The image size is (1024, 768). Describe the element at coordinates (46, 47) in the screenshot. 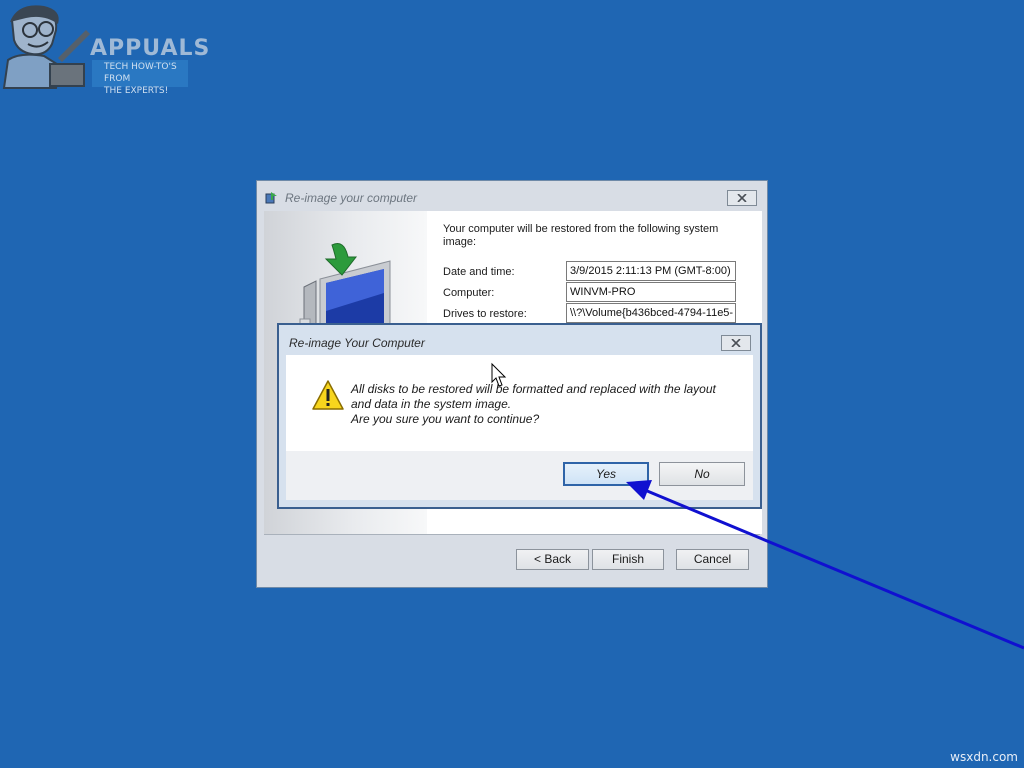

I see `mascot-icon` at that location.